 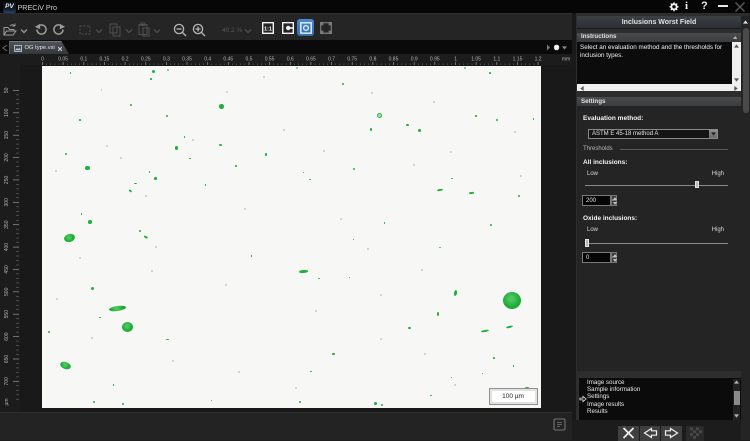 What do you see at coordinates (311, 60) in the screenshot?
I see `svg-text: 0.65` at bounding box center [311, 60].